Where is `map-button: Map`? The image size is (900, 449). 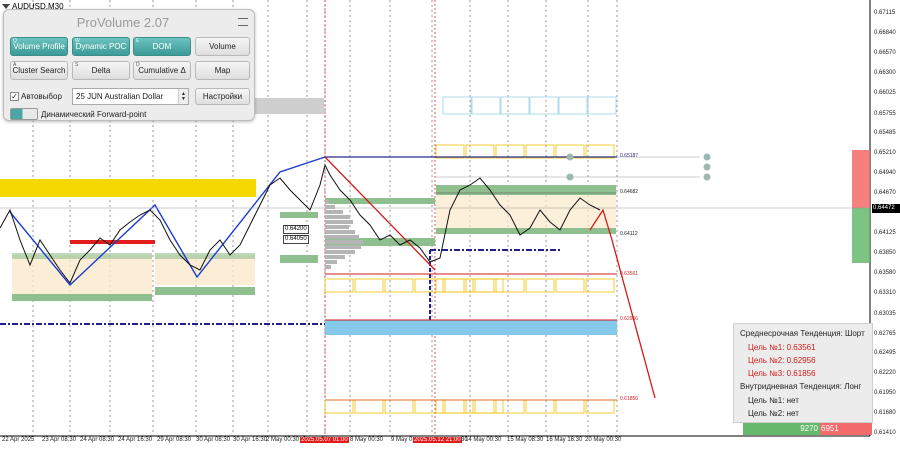
map-button: Map is located at coordinates (222, 70).